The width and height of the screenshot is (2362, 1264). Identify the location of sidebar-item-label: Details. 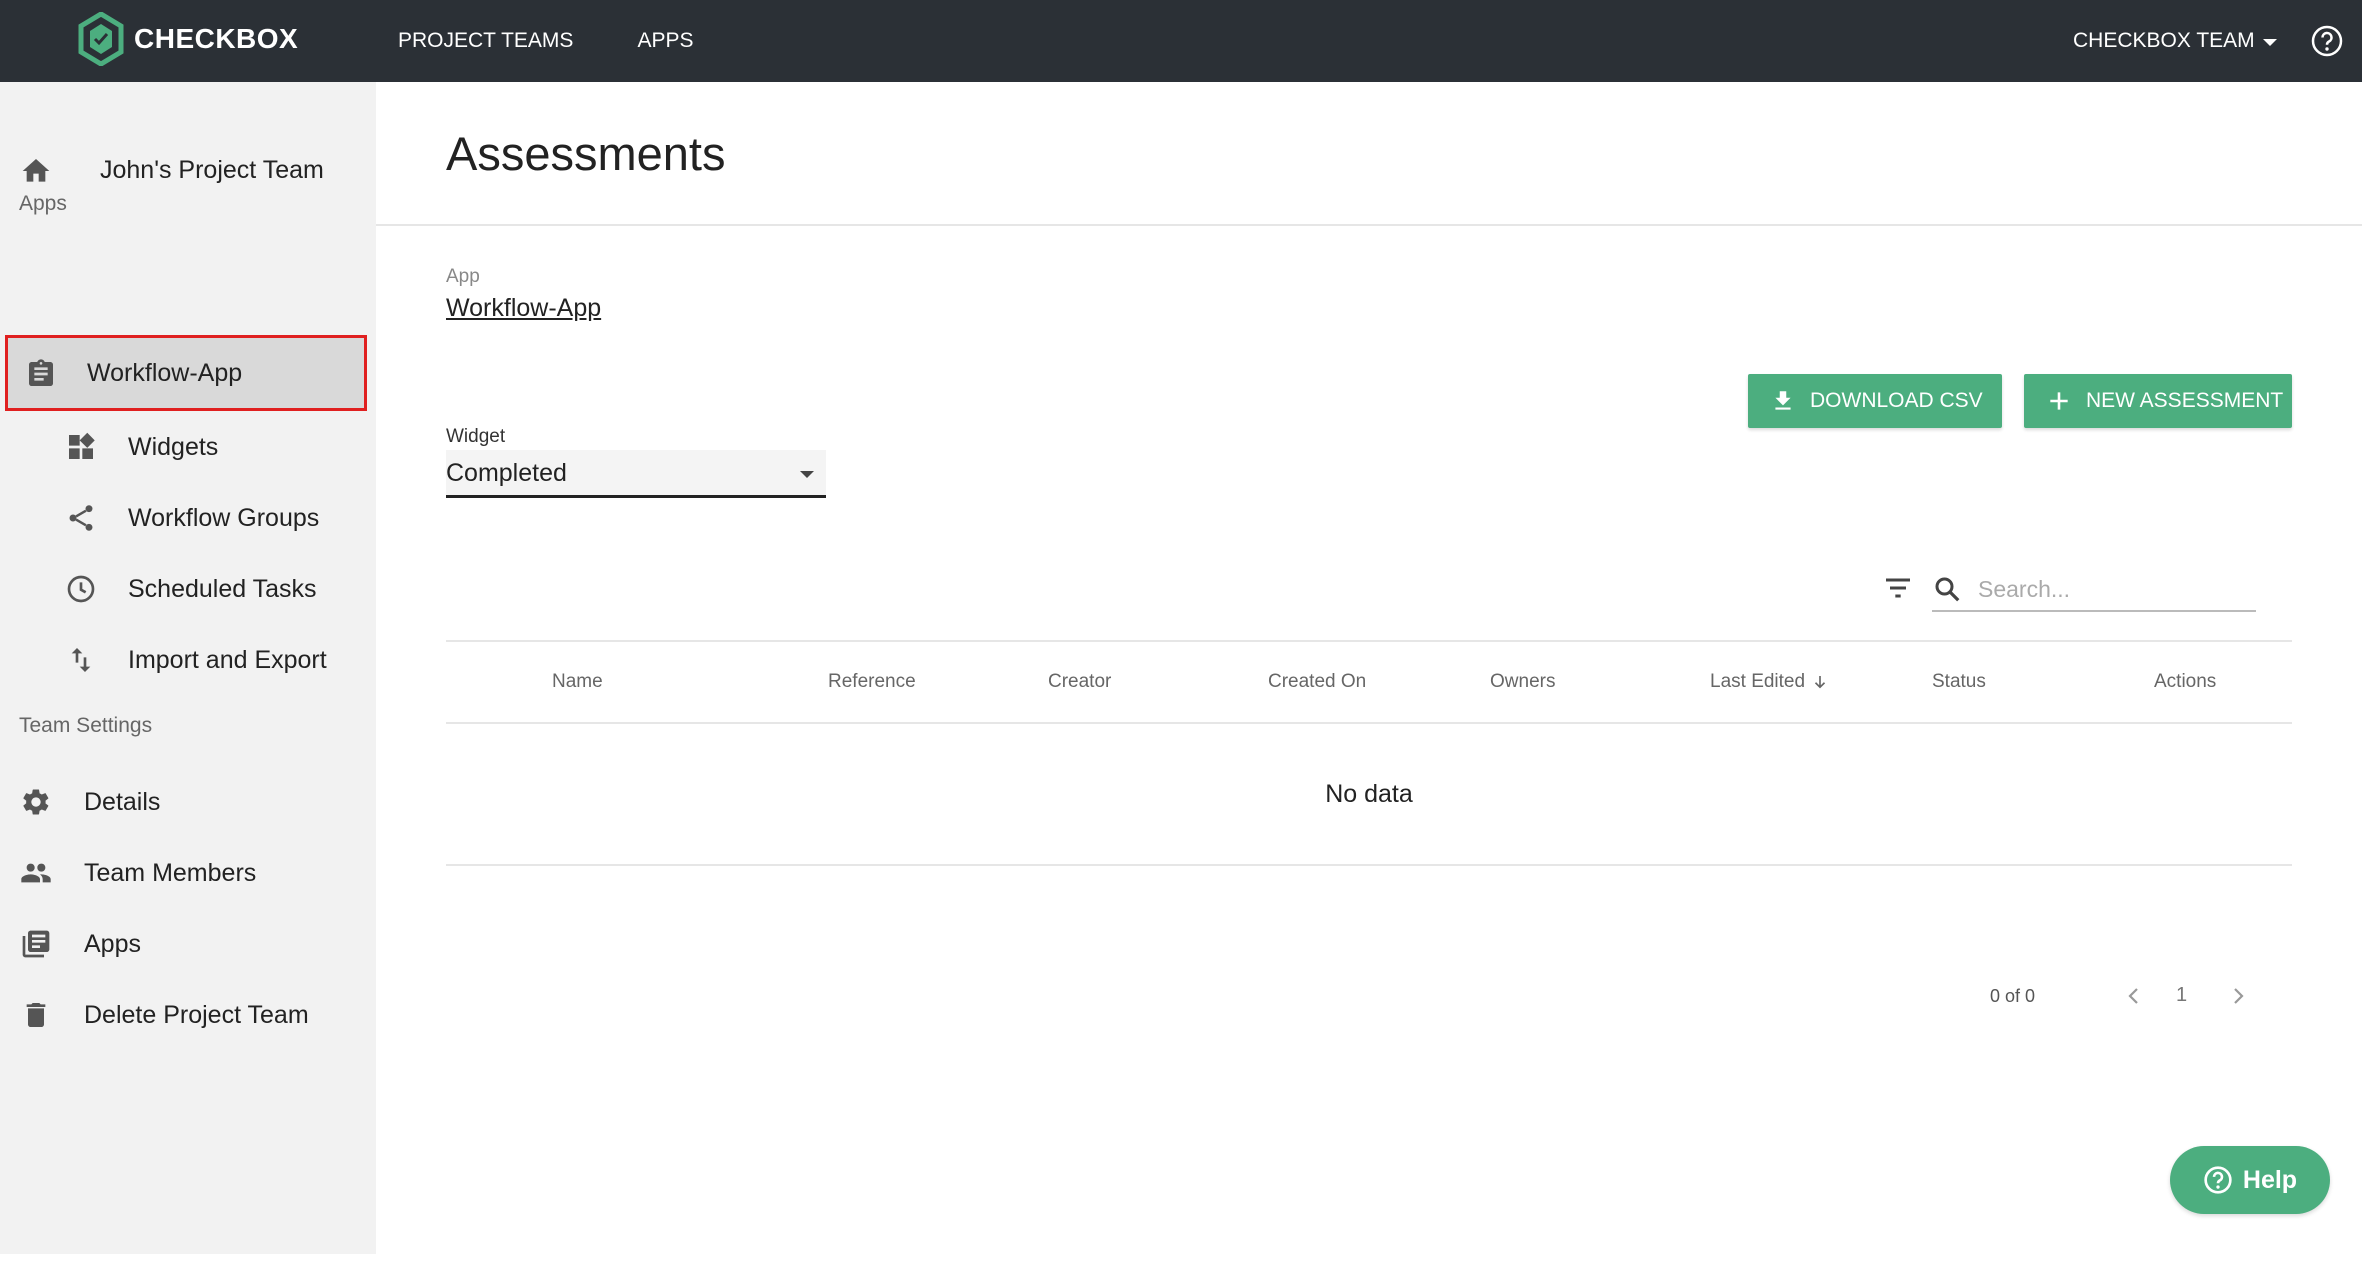
(122, 801).